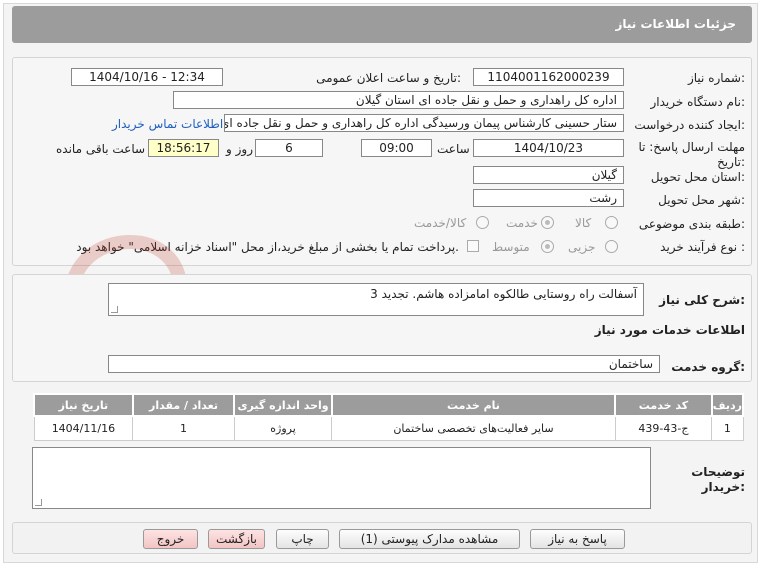 The width and height of the screenshot is (761, 566). I want to click on days-label: روز و, so click(239, 149).